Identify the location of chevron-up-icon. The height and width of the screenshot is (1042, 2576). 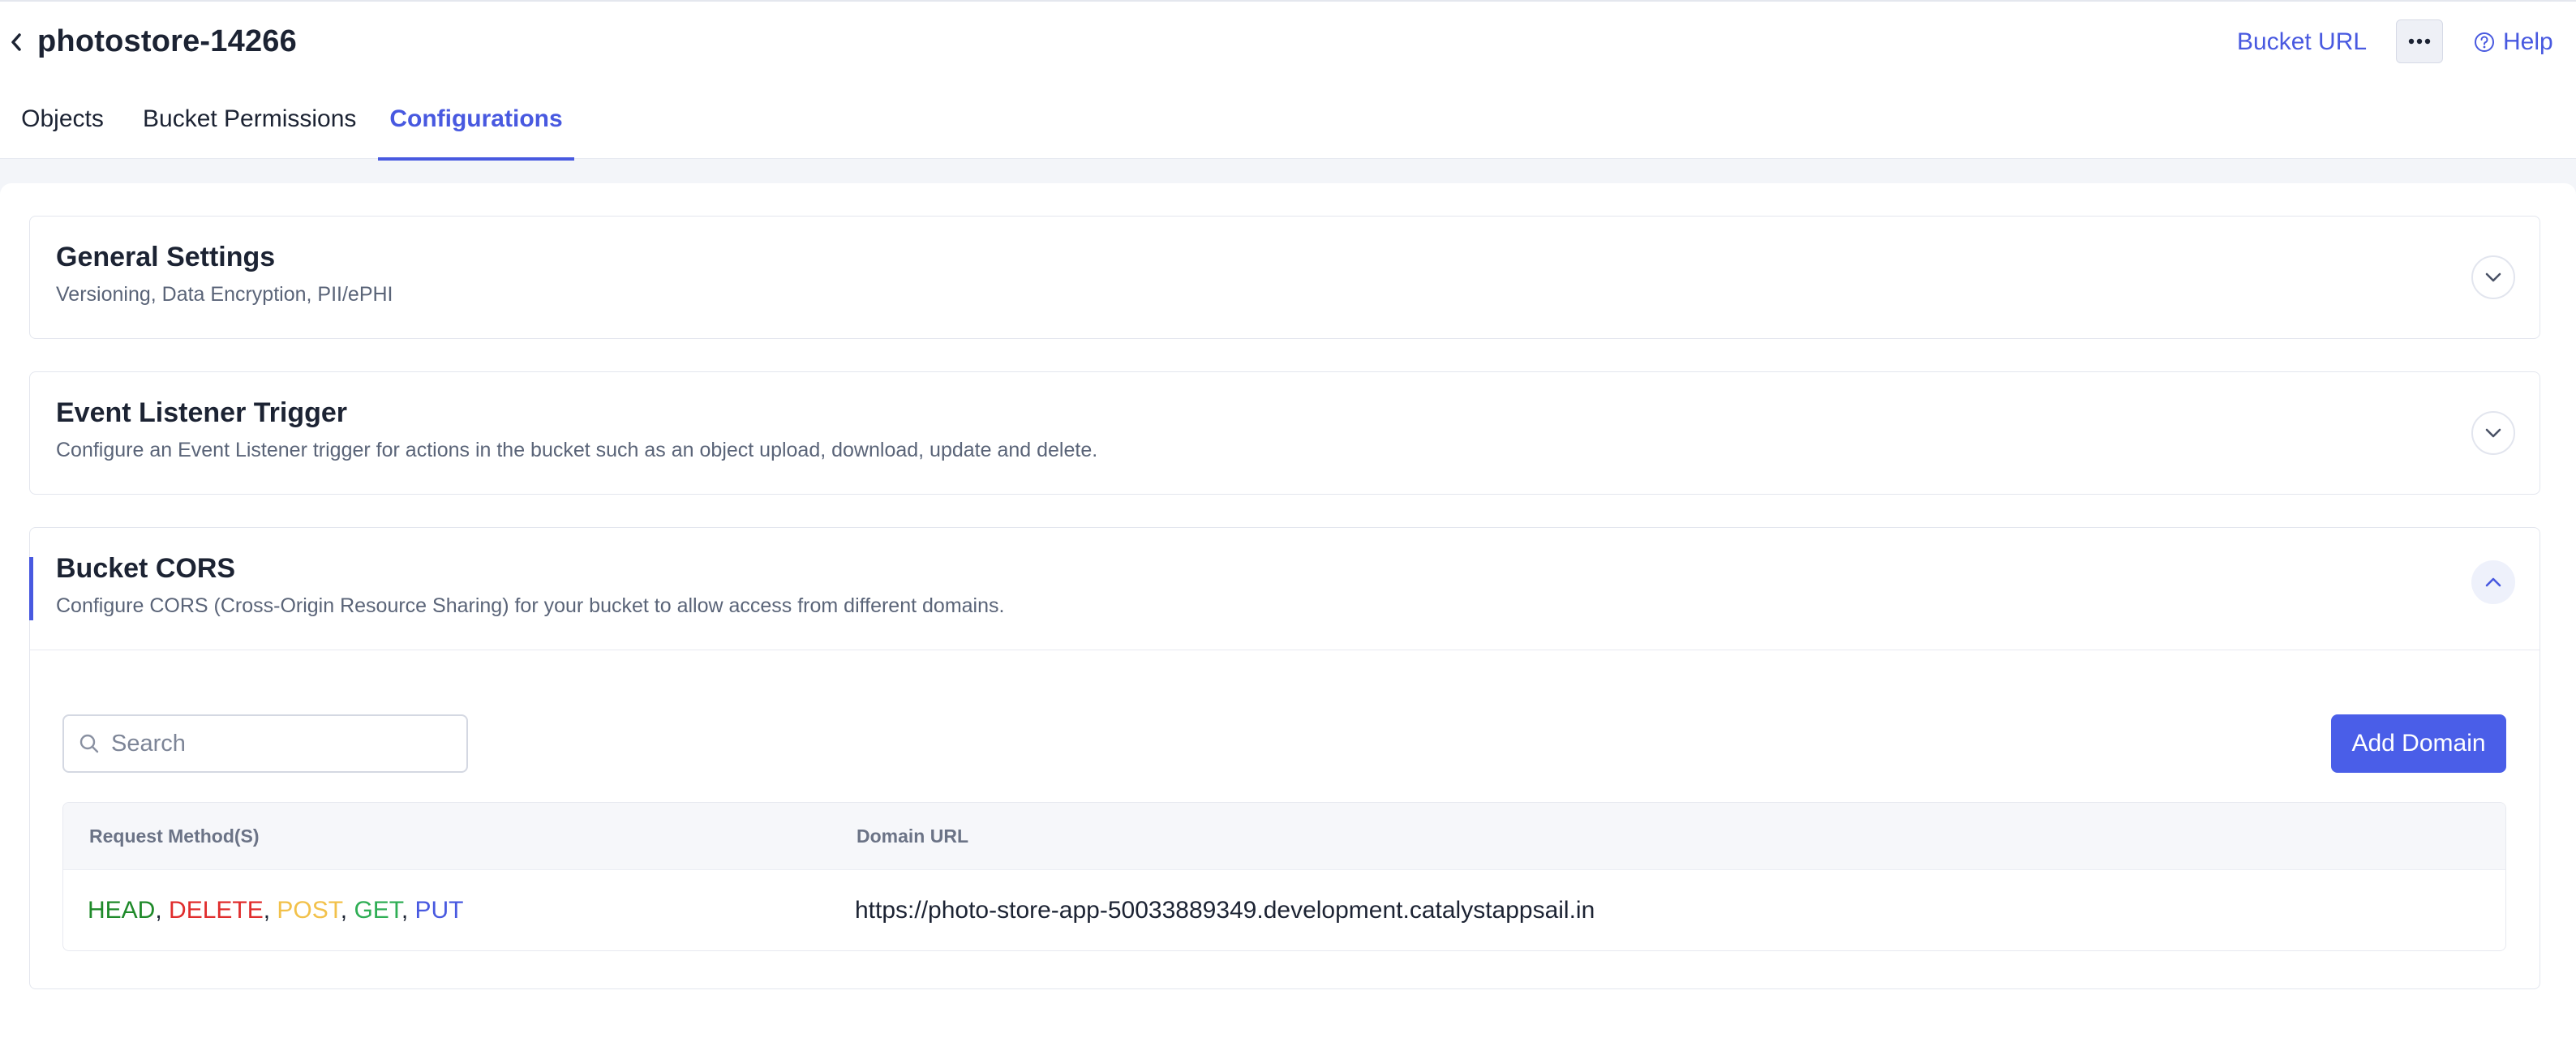
(2493, 582).